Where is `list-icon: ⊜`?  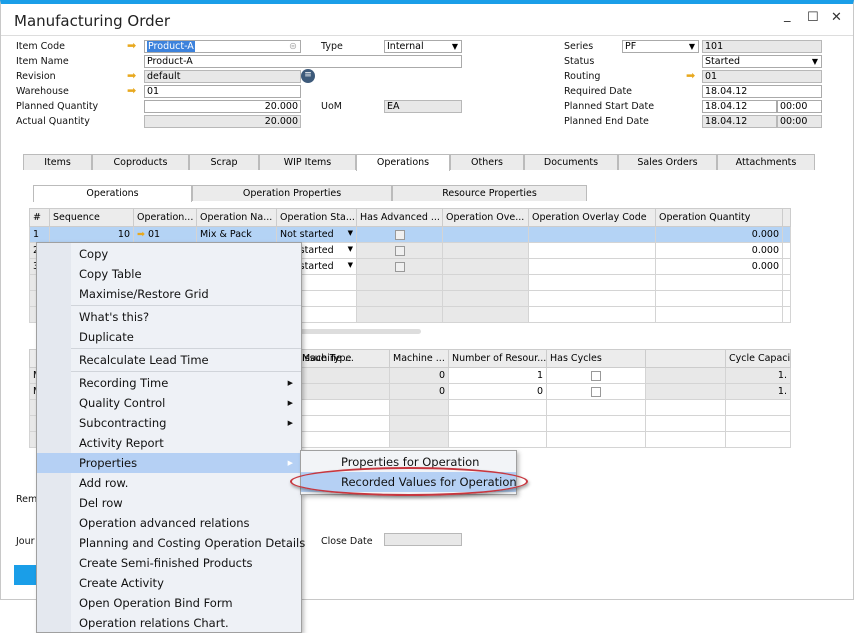
list-icon: ⊜ is located at coordinates (293, 46).